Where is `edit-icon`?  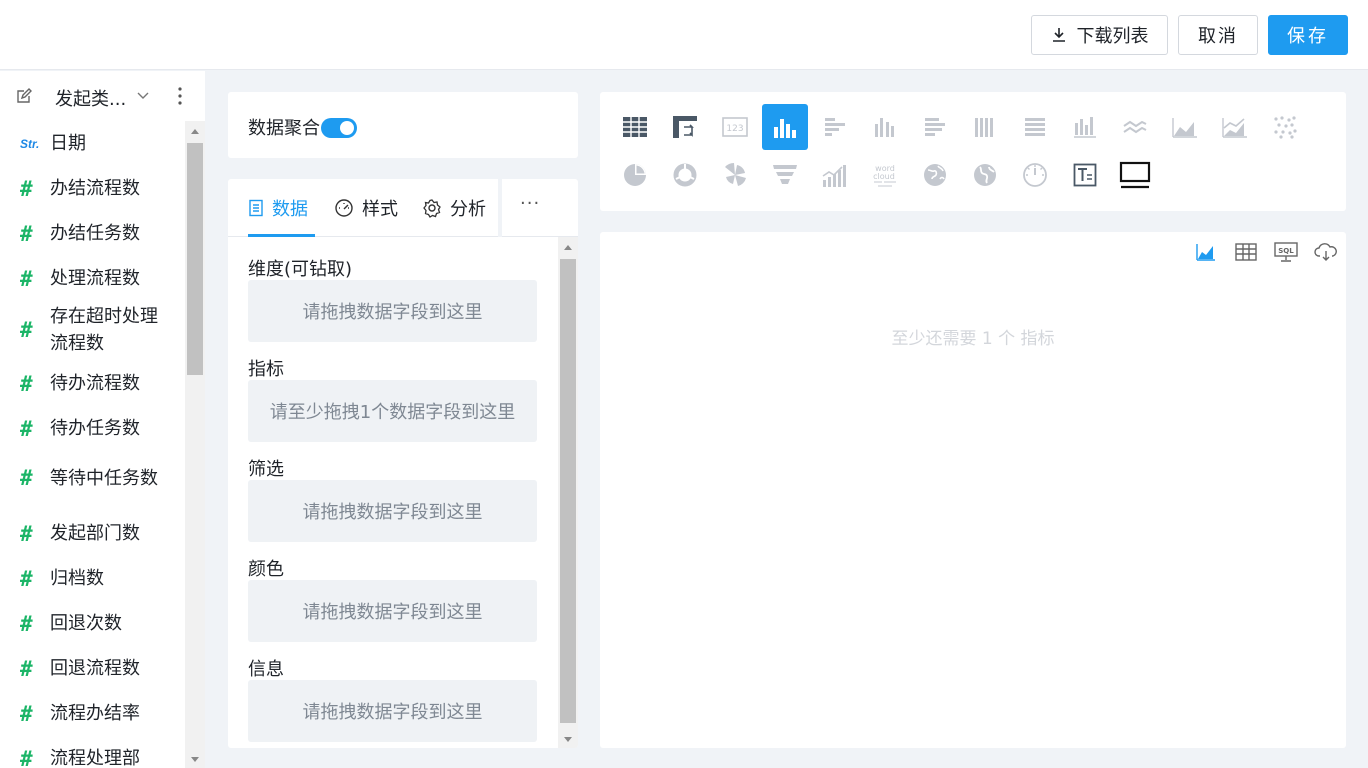
edit-icon is located at coordinates (24, 96).